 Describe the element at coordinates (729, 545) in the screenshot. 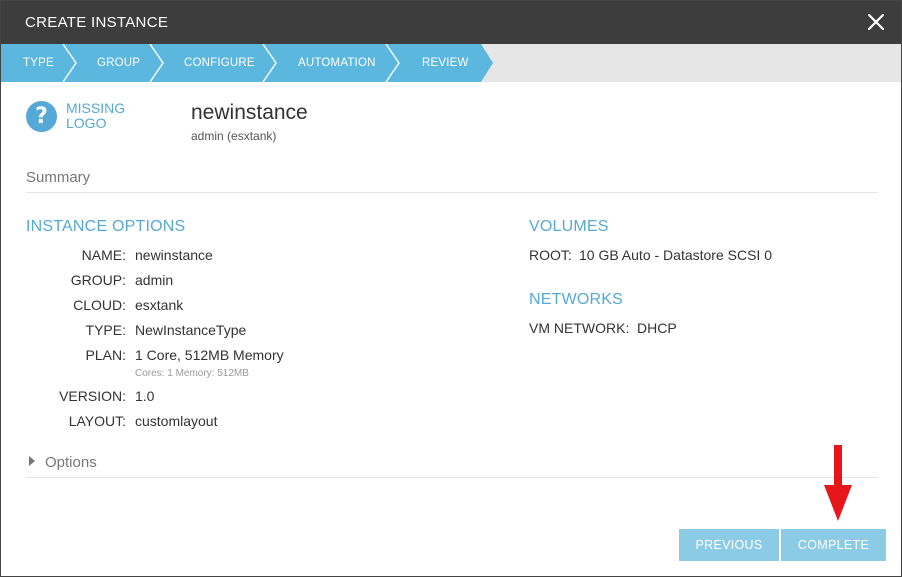

I see `previous-button: PREVIOUS` at that location.